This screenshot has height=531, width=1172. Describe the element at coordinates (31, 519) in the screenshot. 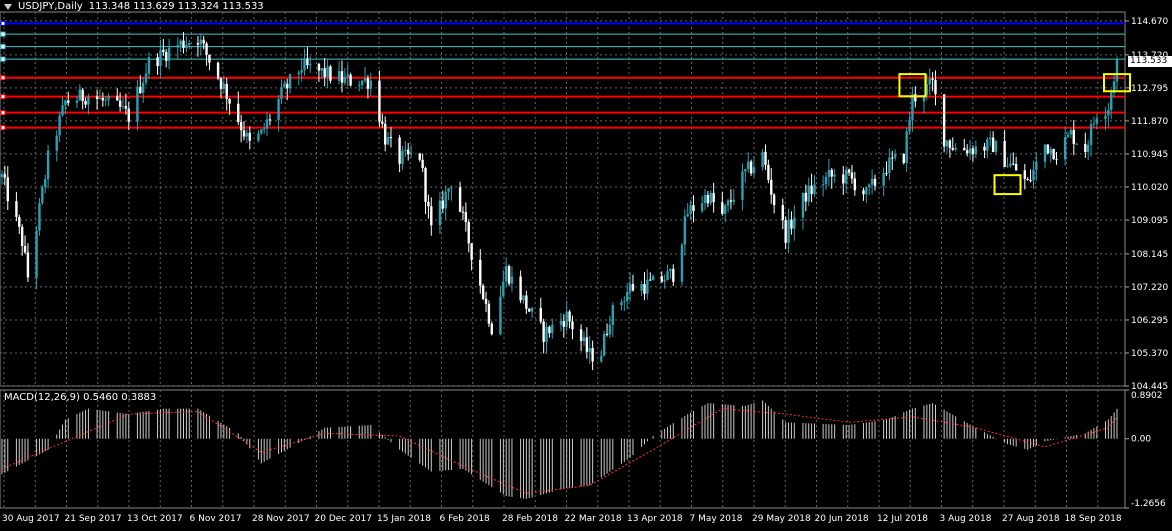

I see `x-tick-label: 30 Aug 2017` at that location.